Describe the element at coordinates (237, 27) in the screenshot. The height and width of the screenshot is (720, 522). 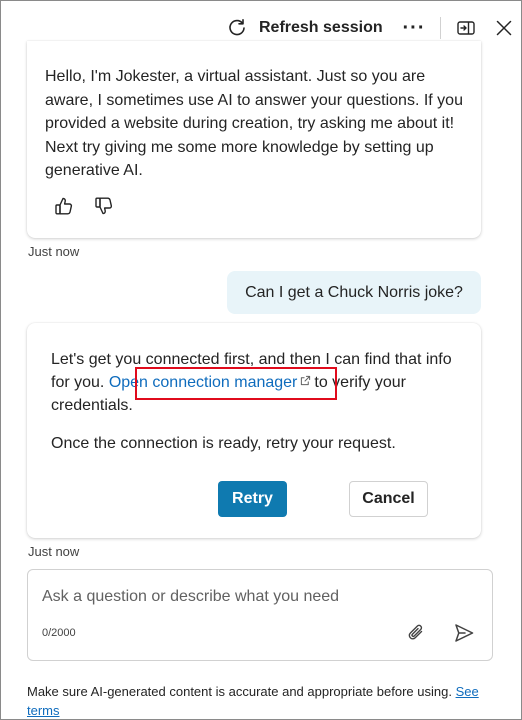
I see `refresh-icon` at that location.